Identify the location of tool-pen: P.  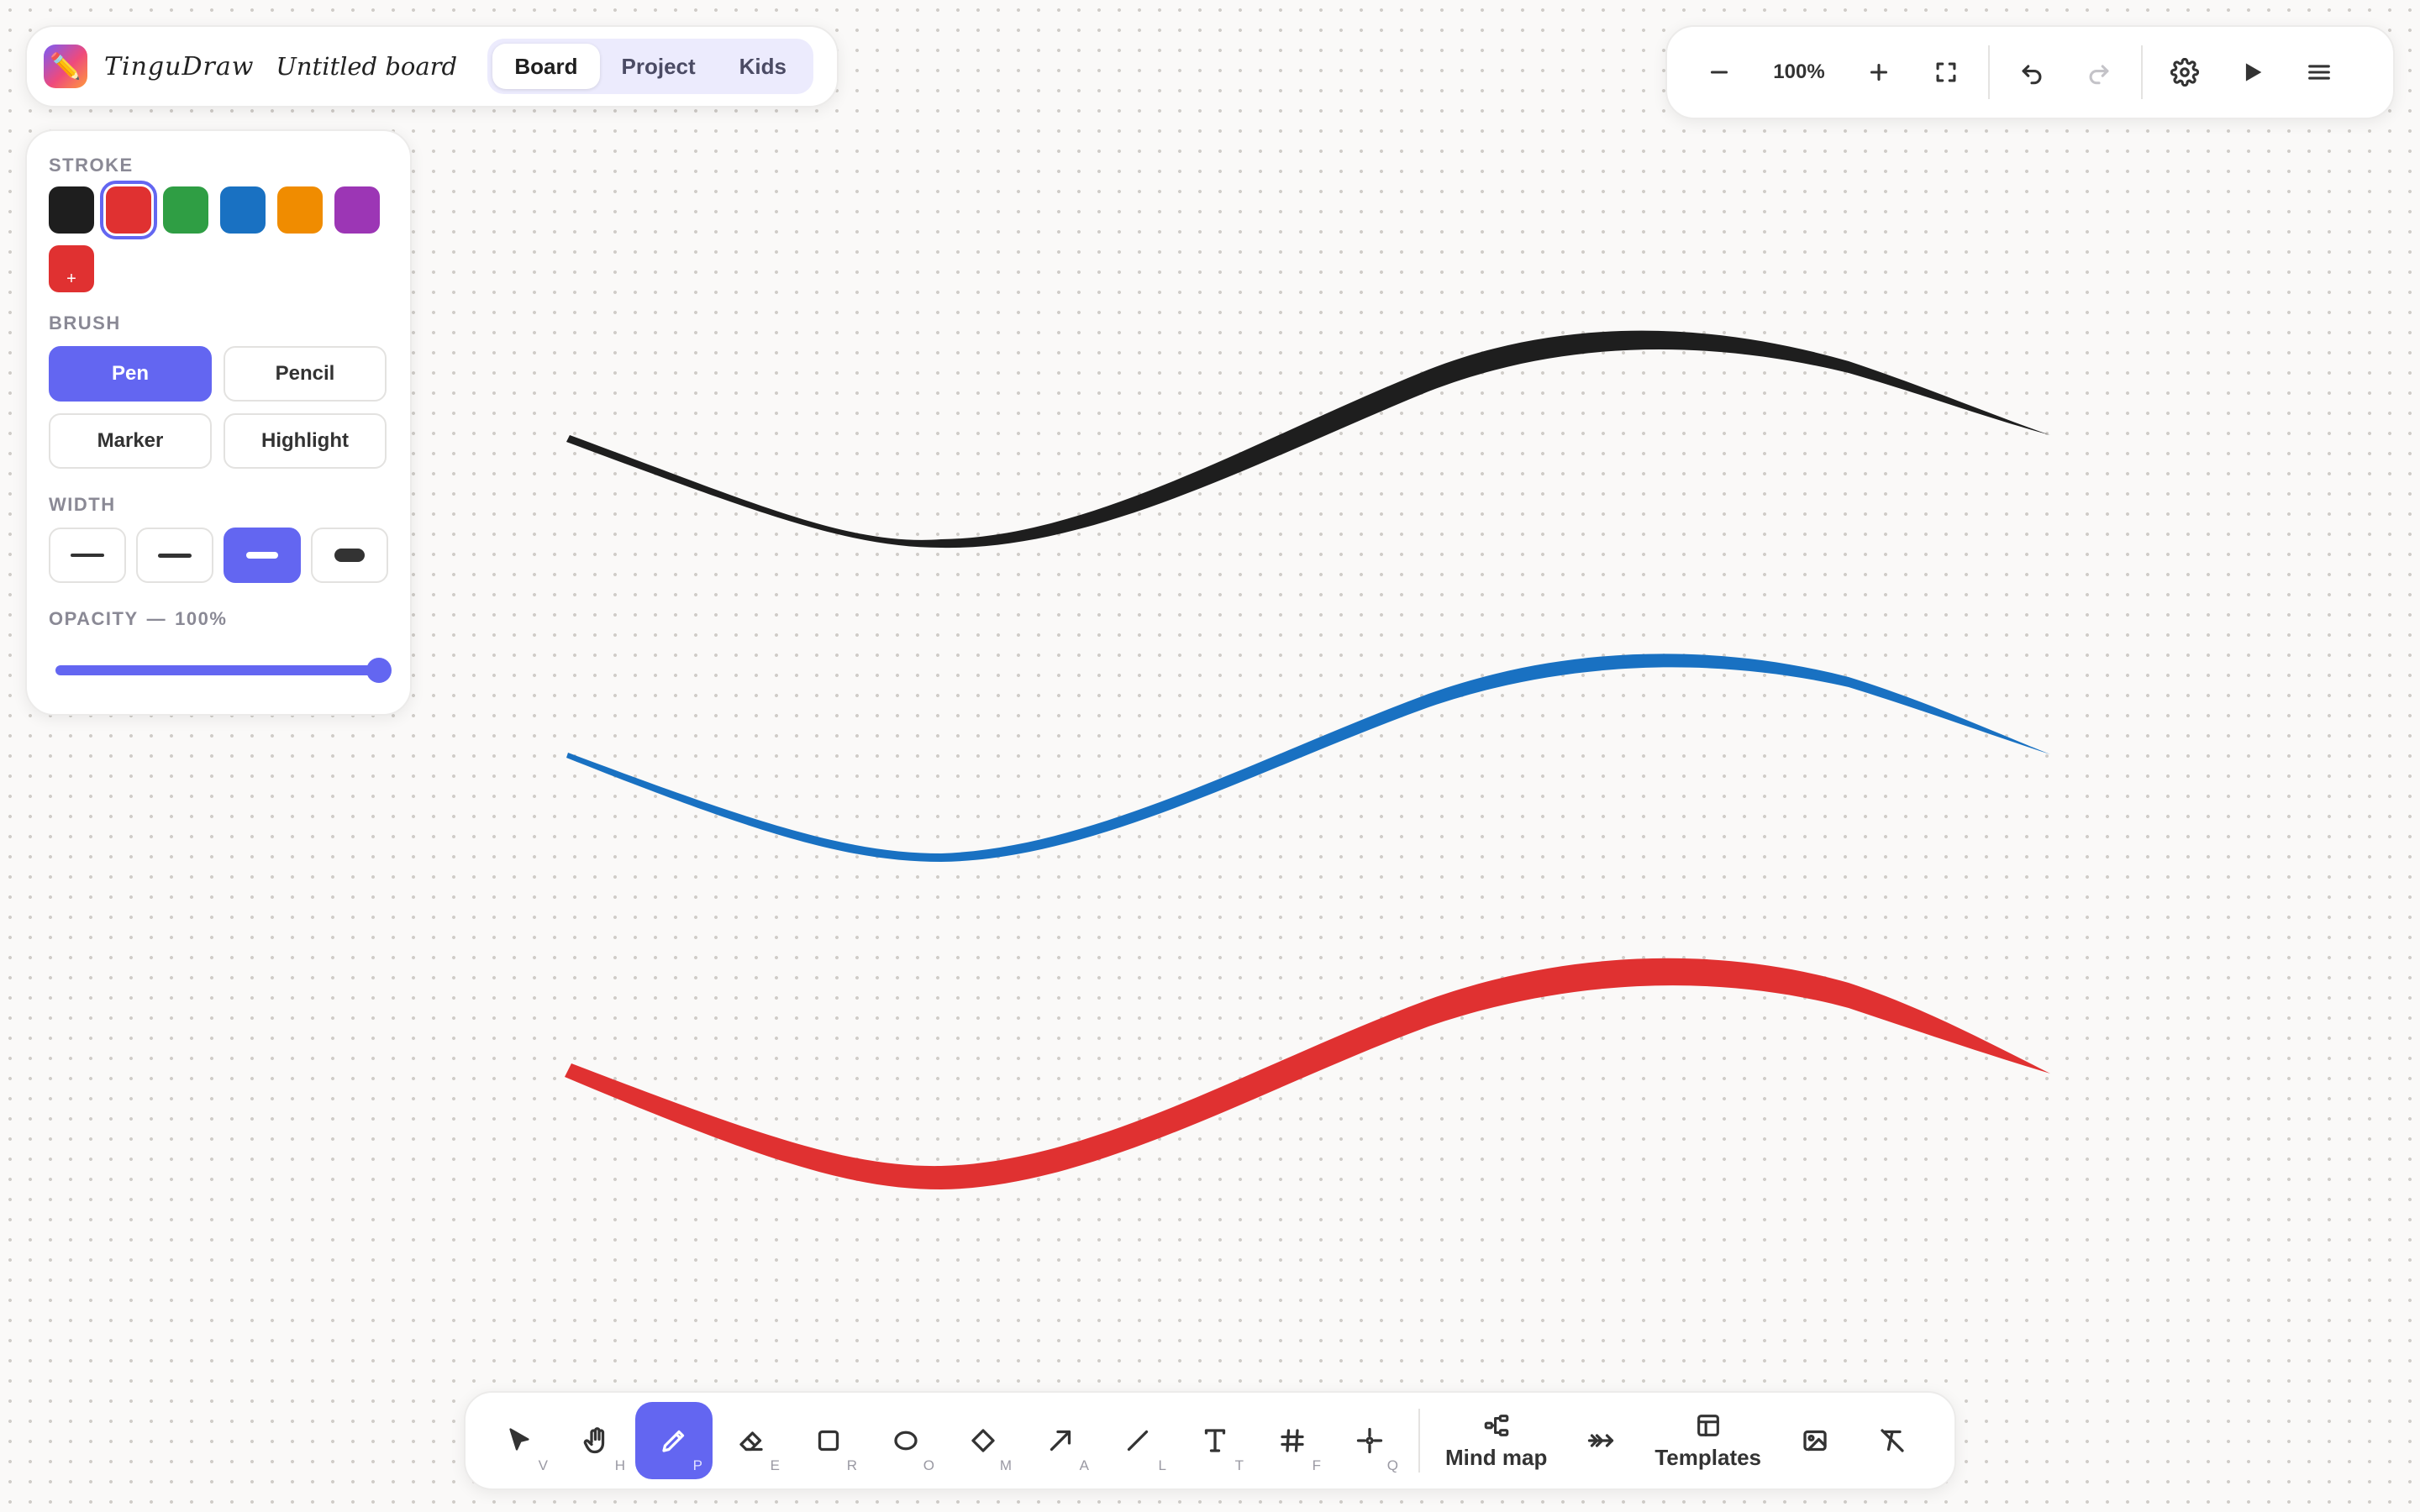
(674, 1440).